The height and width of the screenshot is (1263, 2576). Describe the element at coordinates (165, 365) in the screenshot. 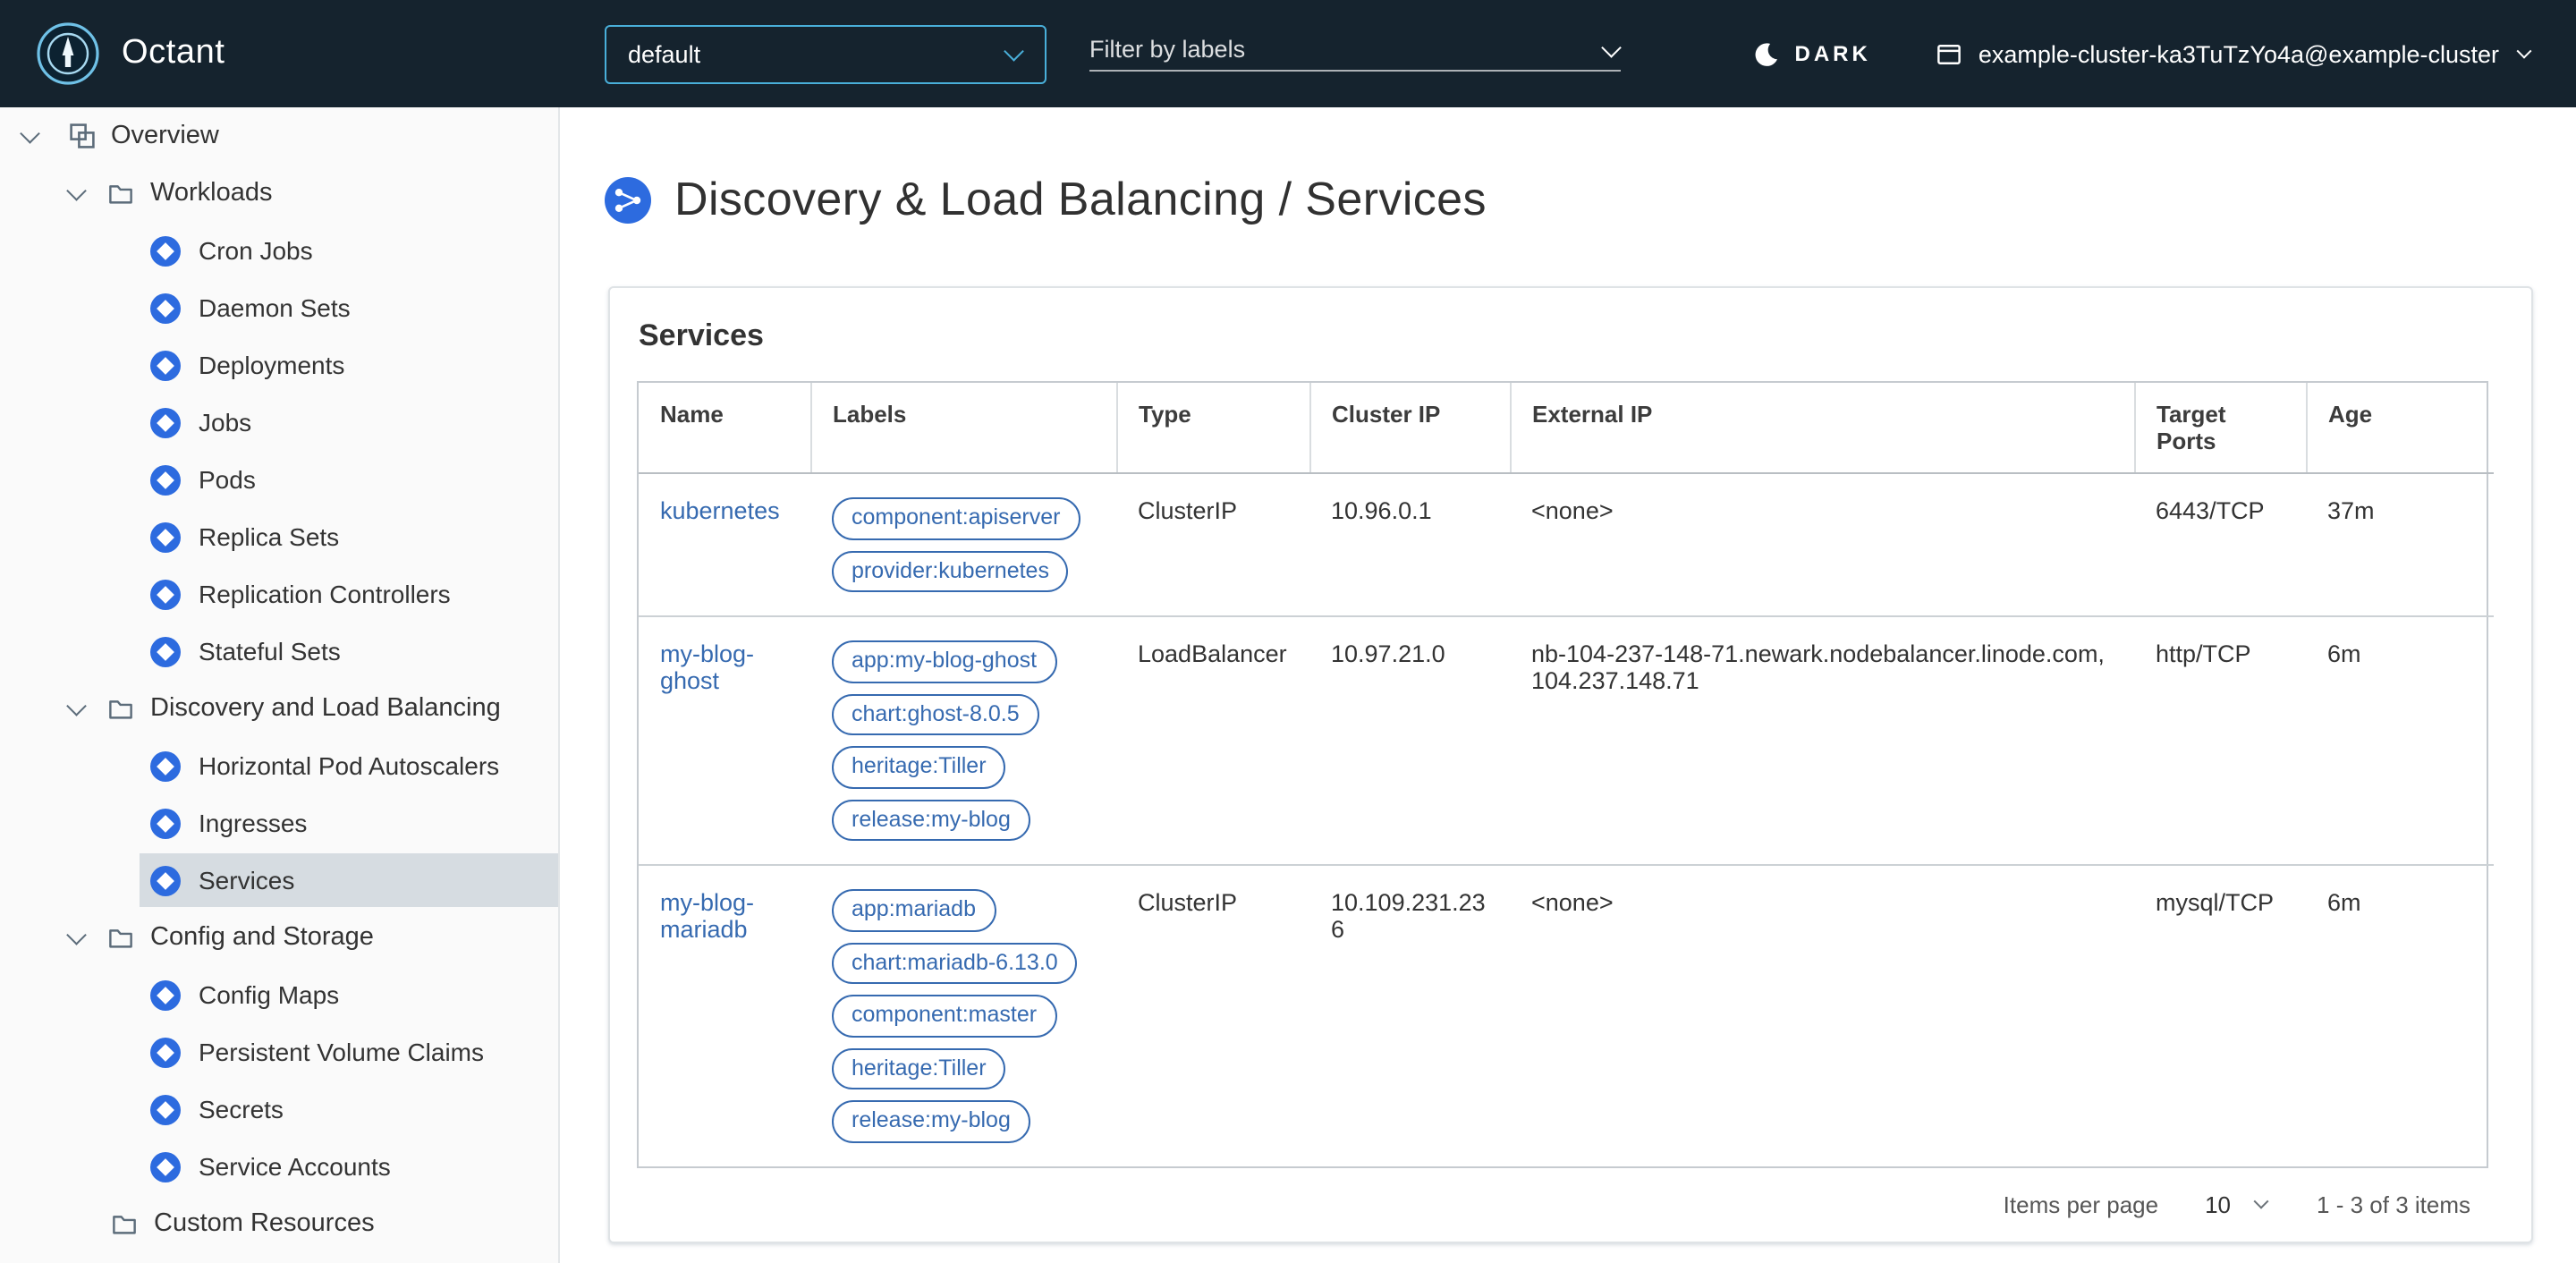

I see `deployments-icon` at that location.